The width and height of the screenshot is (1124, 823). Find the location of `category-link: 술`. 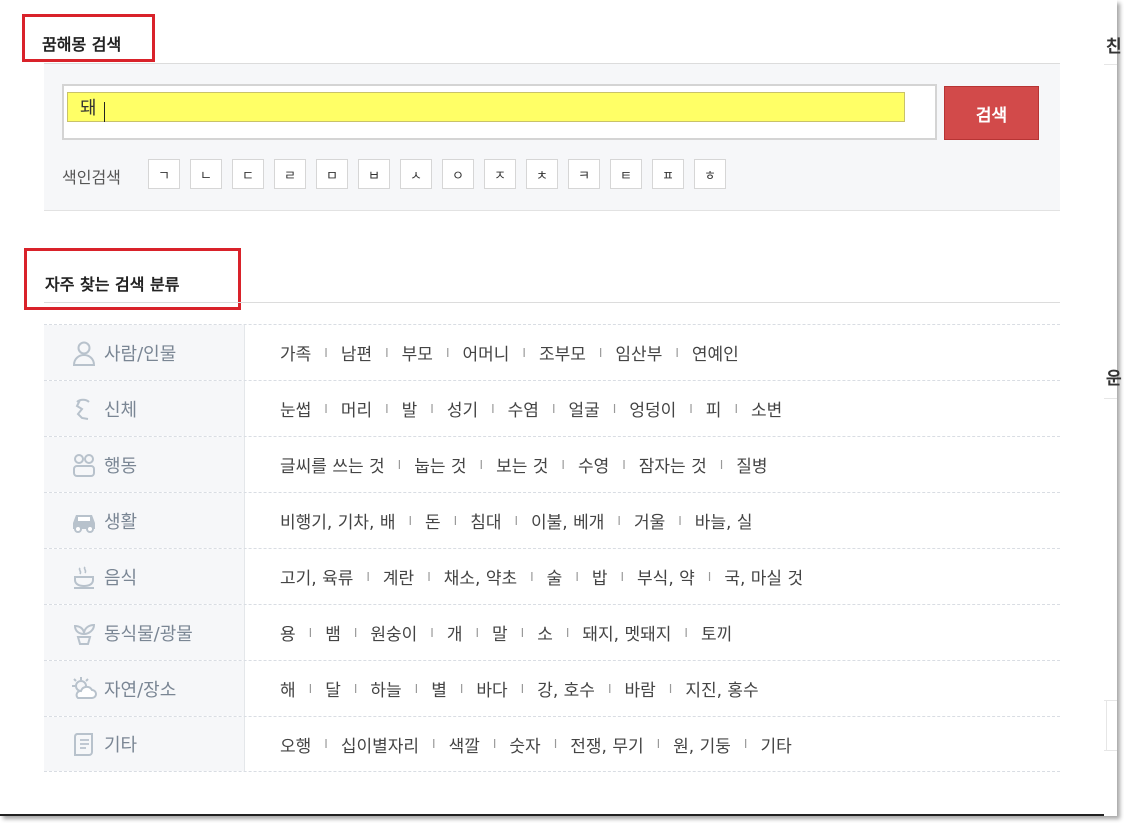

category-link: 술 is located at coordinates (555, 576).